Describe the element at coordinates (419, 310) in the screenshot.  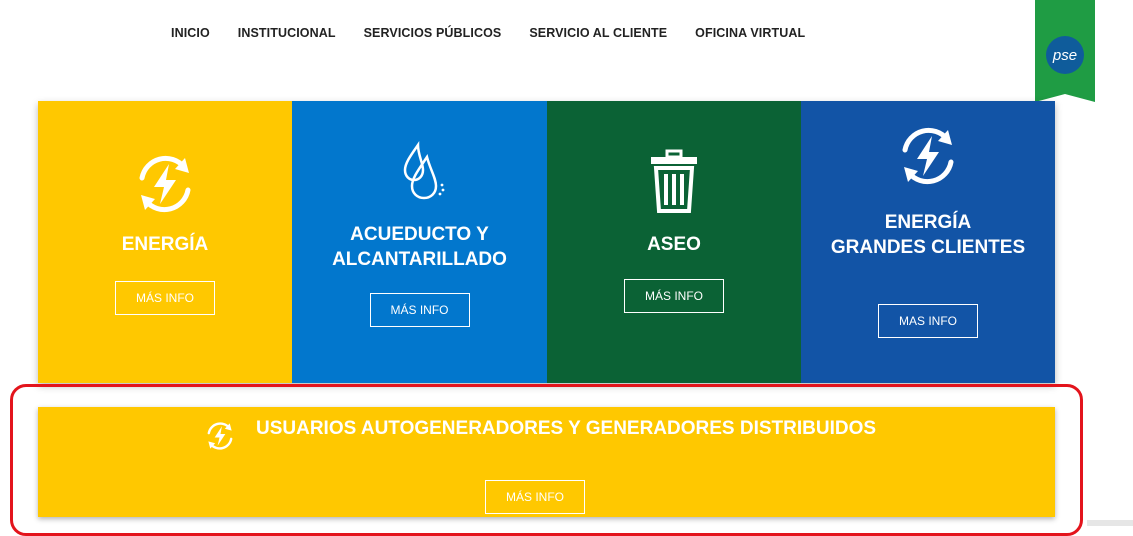
I see `mas-info-acueducto-button: MÁS INFO` at that location.